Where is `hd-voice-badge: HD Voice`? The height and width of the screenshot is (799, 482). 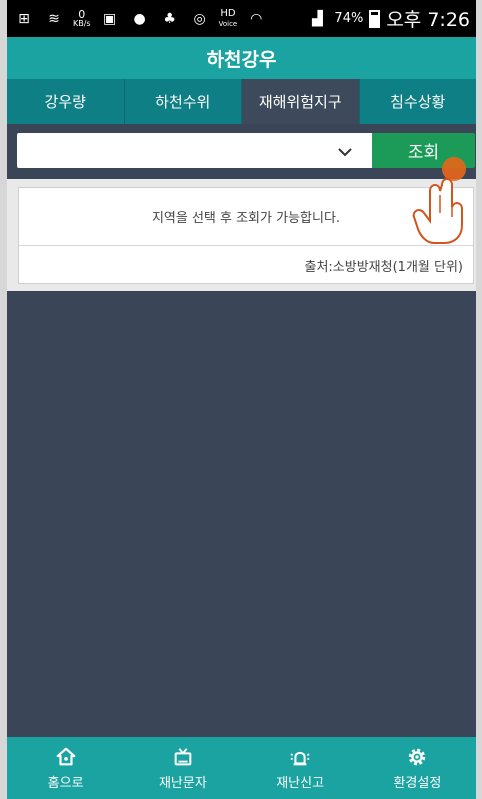 hd-voice-badge: HD Voice is located at coordinates (228, 18).